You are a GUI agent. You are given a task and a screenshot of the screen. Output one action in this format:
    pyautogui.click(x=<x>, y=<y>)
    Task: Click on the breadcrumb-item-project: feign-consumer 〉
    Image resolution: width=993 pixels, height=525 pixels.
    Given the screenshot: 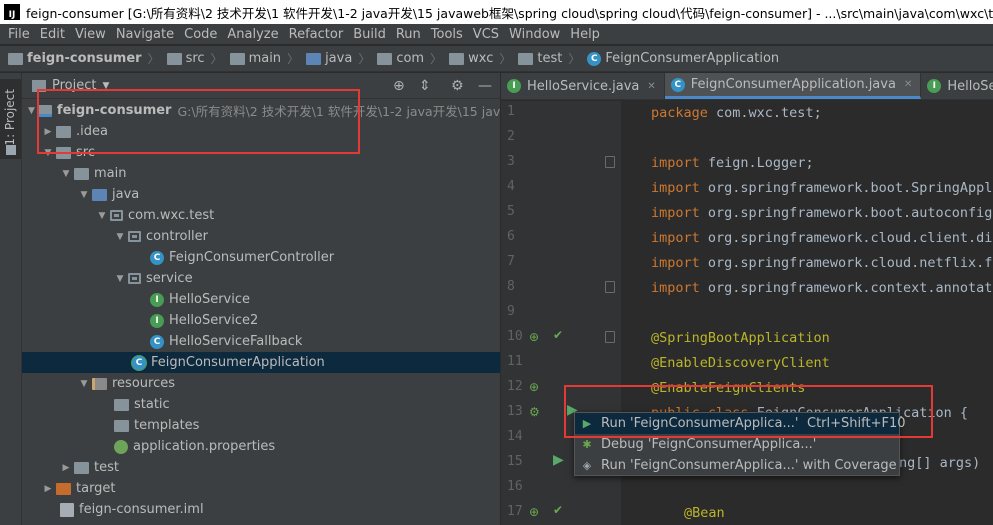 What is the action you would take?
    pyautogui.click(x=87, y=58)
    